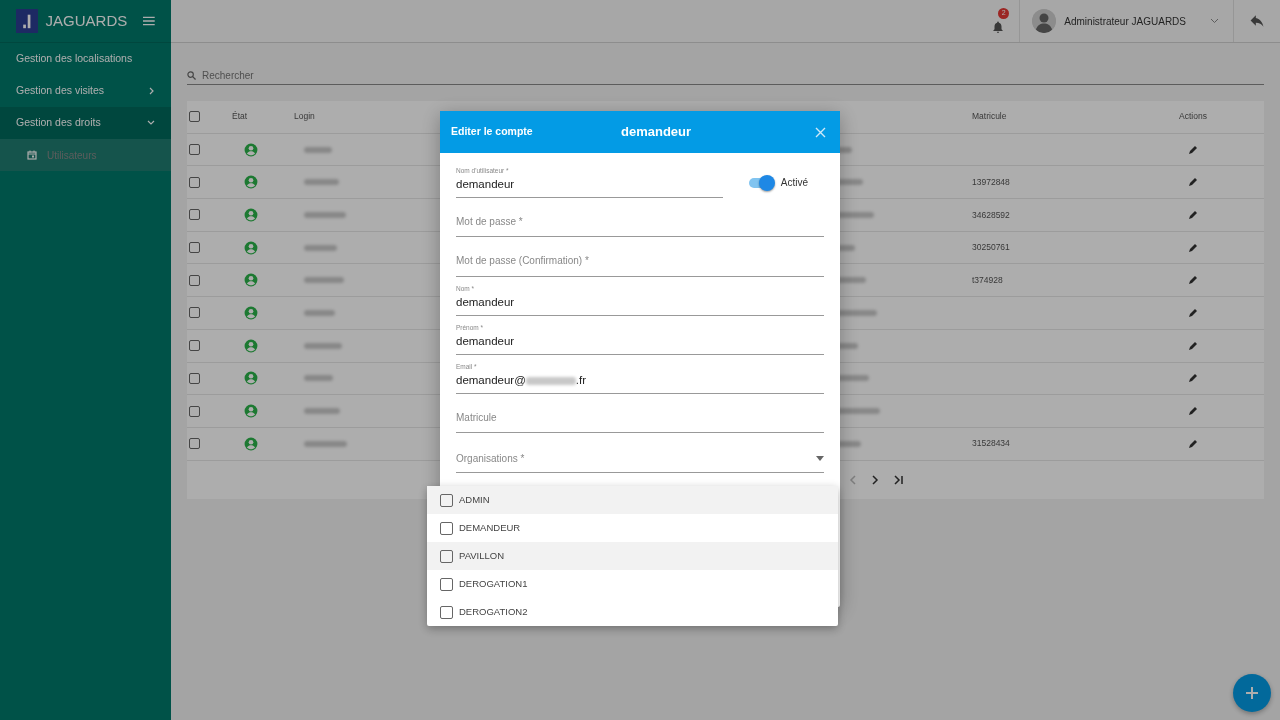 Image resolution: width=1280 pixels, height=720 pixels. I want to click on caret-icon, so click(820, 458).